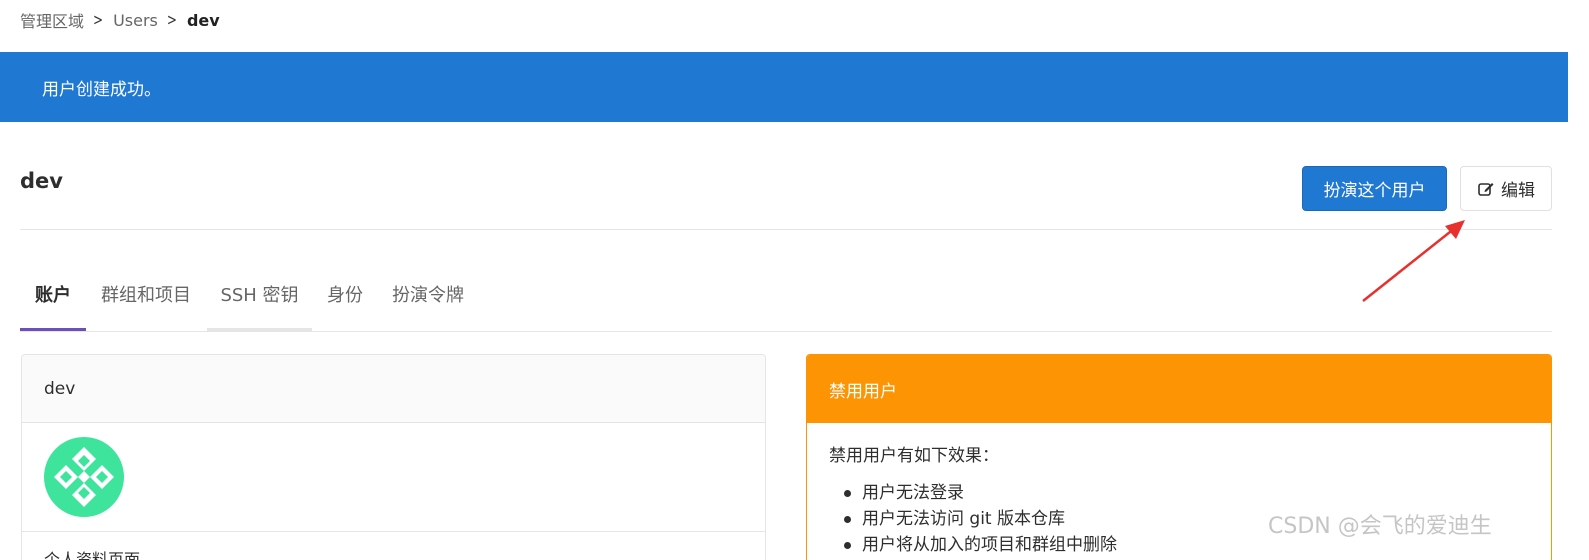  What do you see at coordinates (784, 87) in the screenshot?
I see `flash-notice: 用户创建成功。` at bounding box center [784, 87].